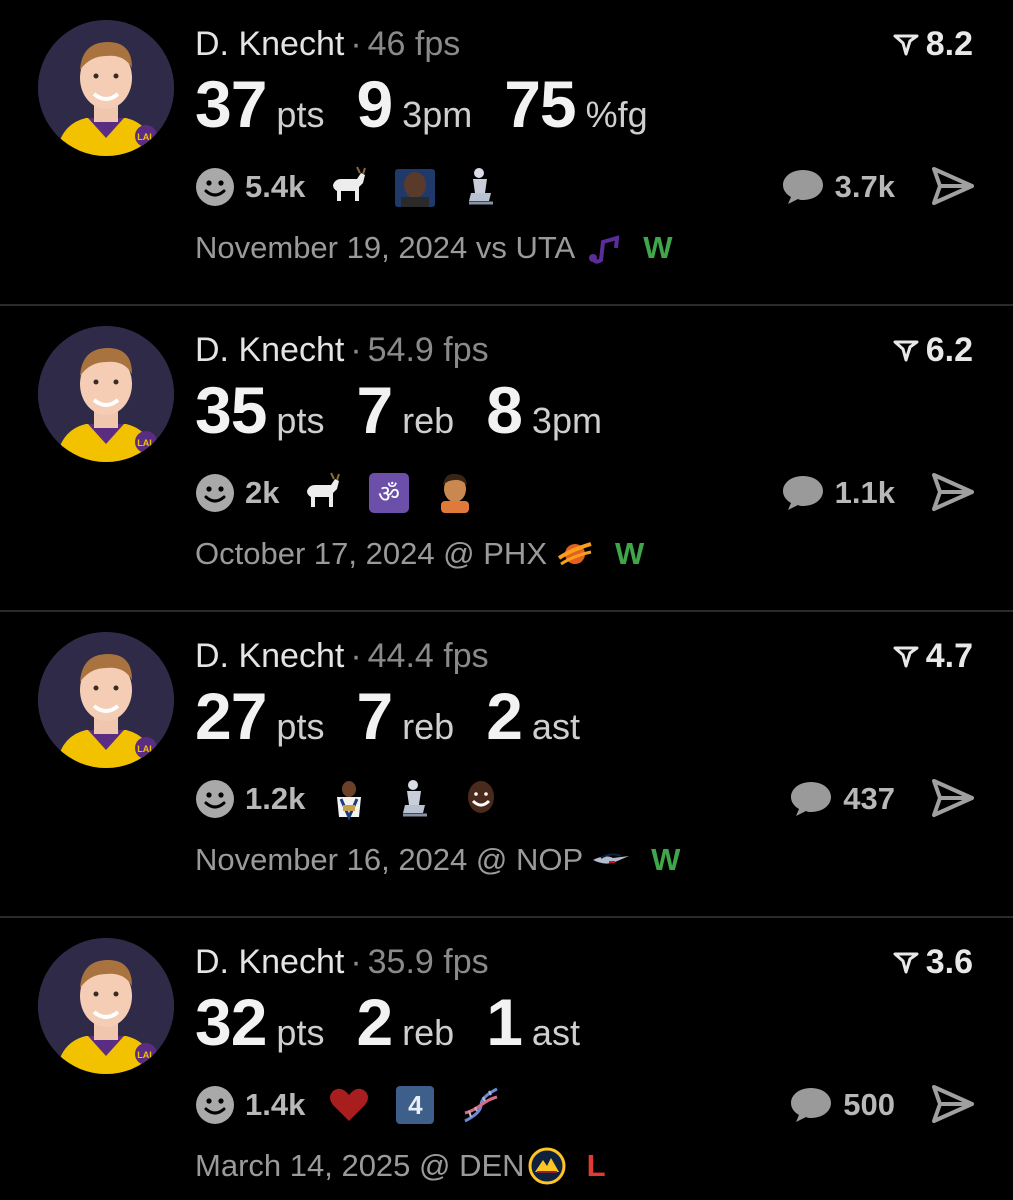 This screenshot has height=1200, width=1013. I want to click on game-meta: October 17, 2024 @ PHX W, so click(419, 554).